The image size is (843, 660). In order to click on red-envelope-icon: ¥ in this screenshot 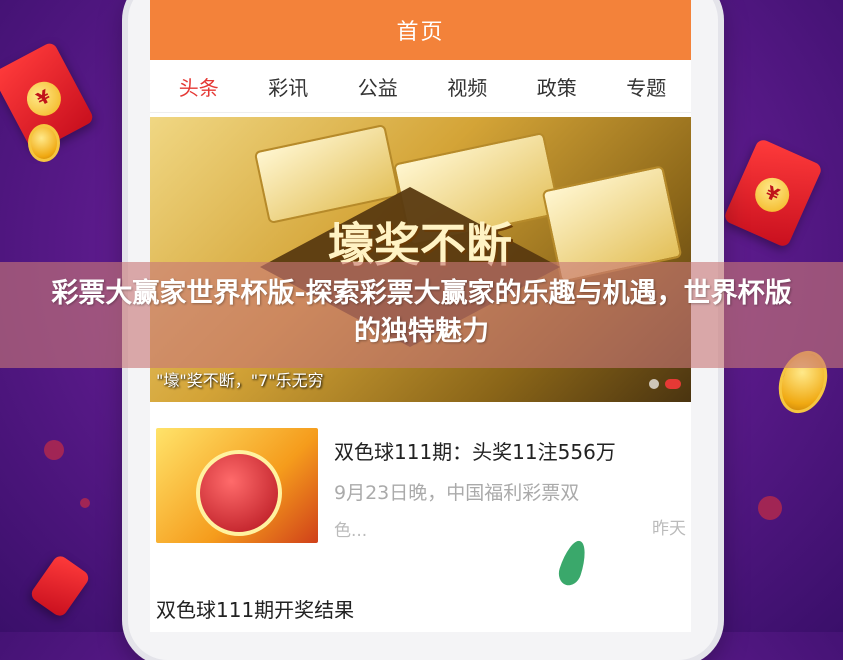, I will do `click(773, 193)`.